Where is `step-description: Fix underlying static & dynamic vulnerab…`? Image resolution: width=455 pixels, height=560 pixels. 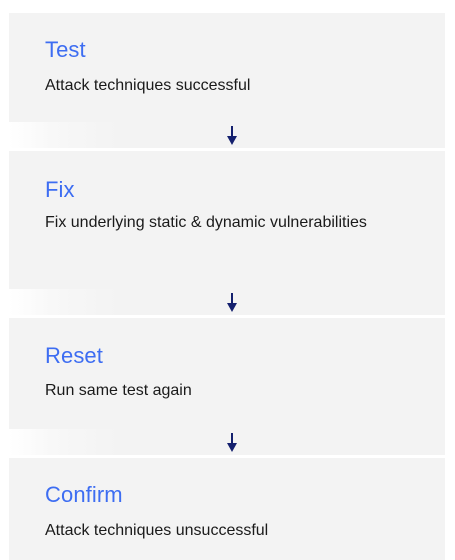
step-description: Fix underlying static & dynamic vulnerab… is located at coordinates (206, 222).